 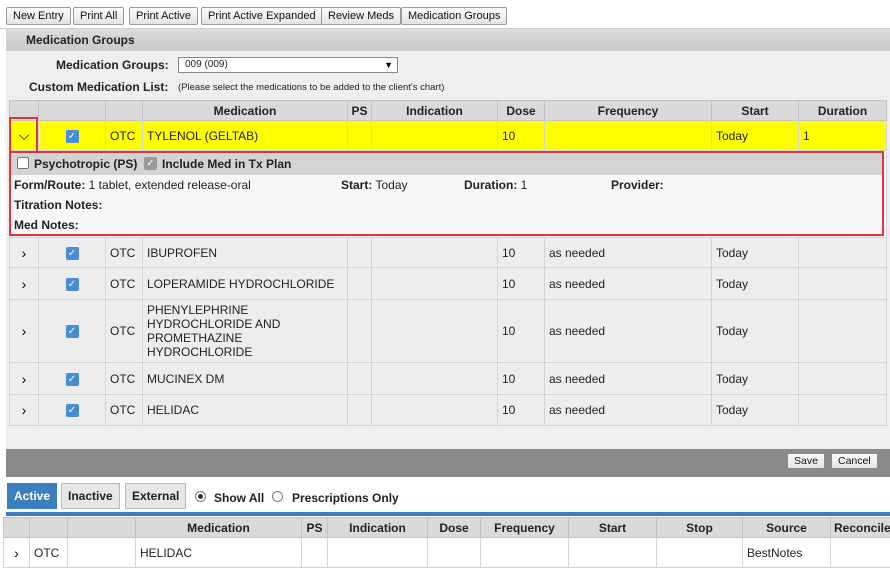 I want to click on medication-group-value: 009 (009), so click(x=206, y=64).